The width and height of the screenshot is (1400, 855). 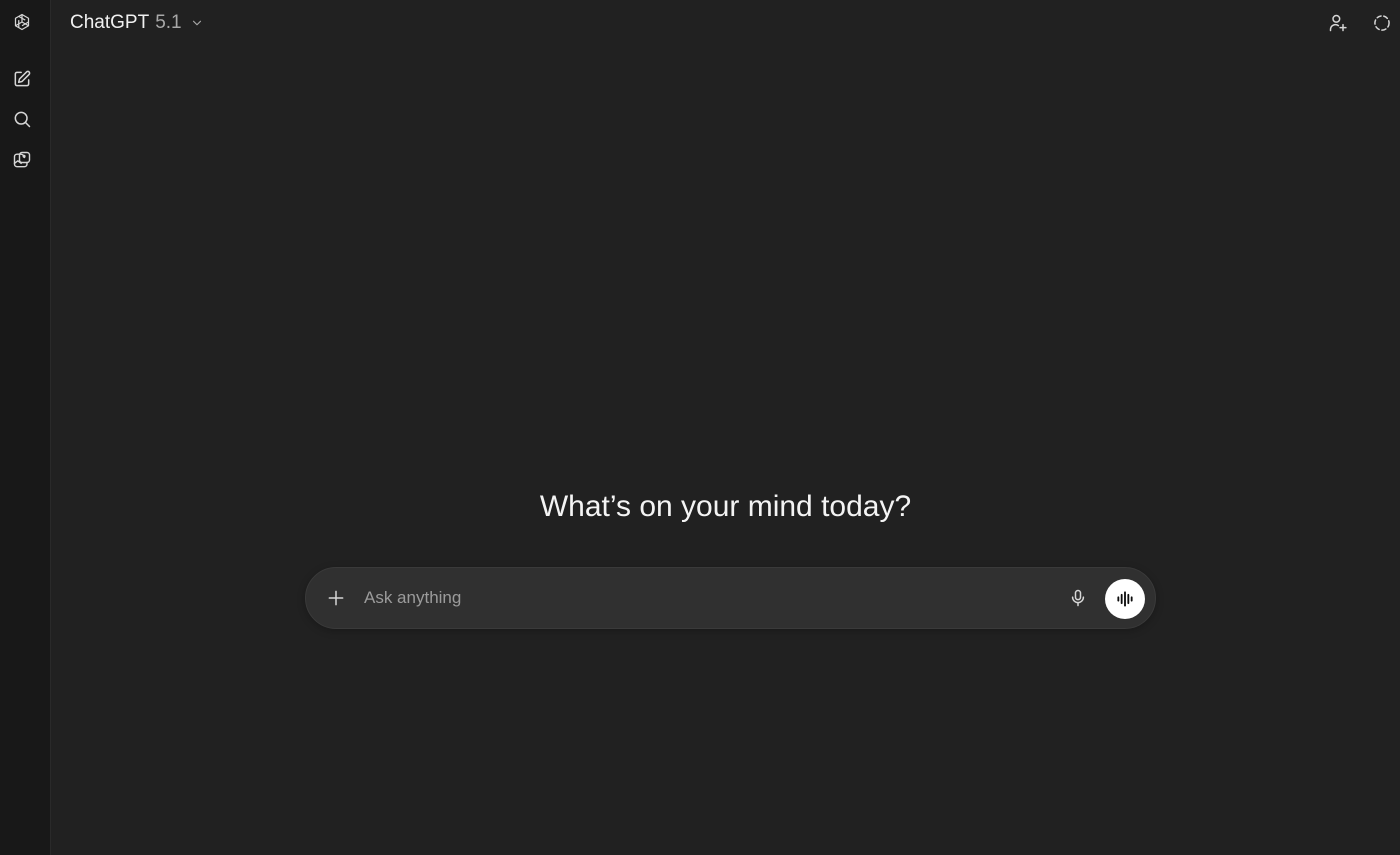 I want to click on voice-mode-button, so click(x=1125, y=599).